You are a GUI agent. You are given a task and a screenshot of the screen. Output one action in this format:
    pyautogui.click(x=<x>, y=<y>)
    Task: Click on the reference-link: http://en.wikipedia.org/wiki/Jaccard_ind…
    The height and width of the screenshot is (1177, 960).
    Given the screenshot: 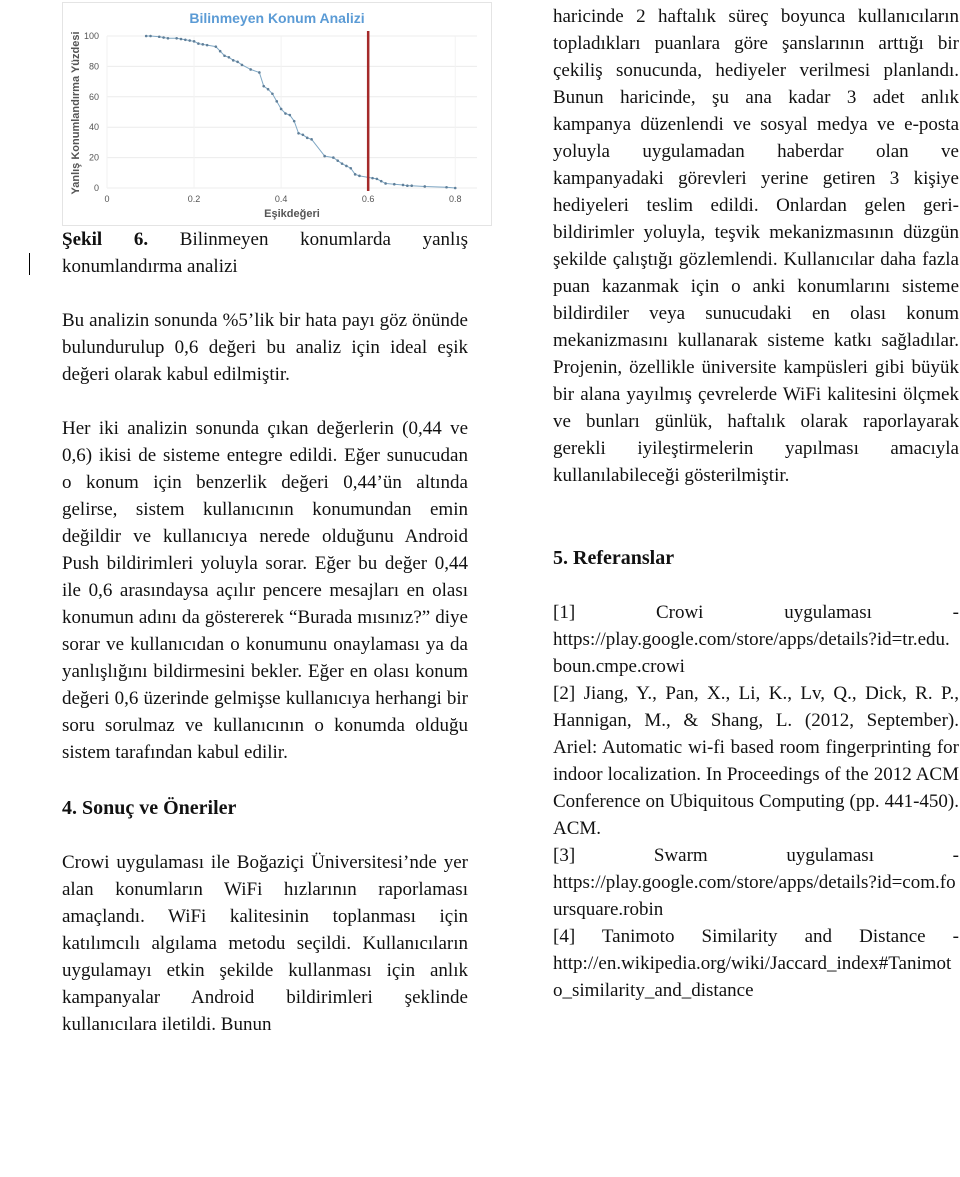 What is the action you would take?
    pyautogui.click(x=756, y=977)
    